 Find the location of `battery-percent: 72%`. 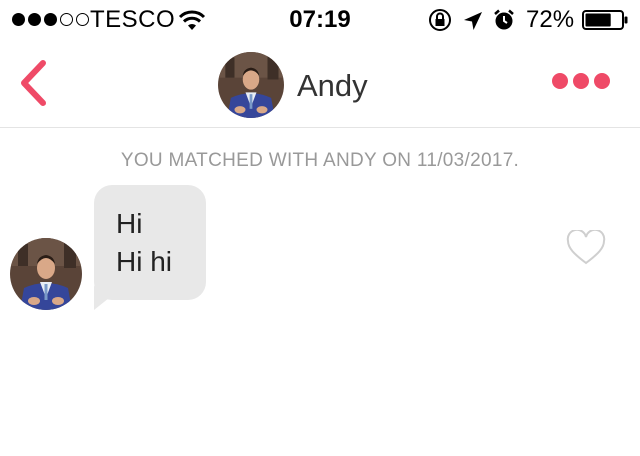

battery-percent: 72% is located at coordinates (550, 19).